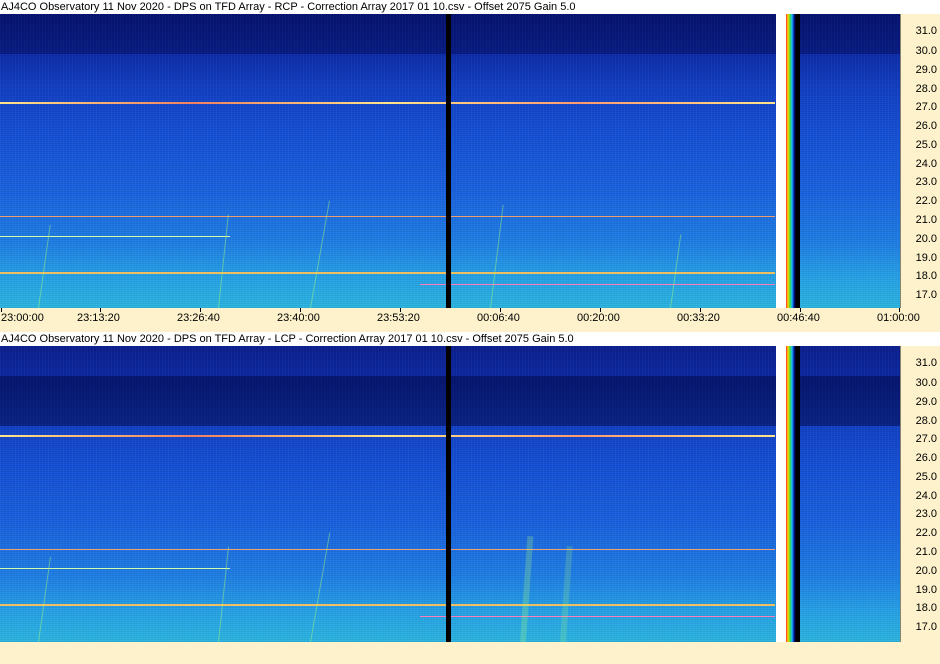 This screenshot has height=664, width=940. I want to click on time-label: 23:53:20, so click(398, 318).